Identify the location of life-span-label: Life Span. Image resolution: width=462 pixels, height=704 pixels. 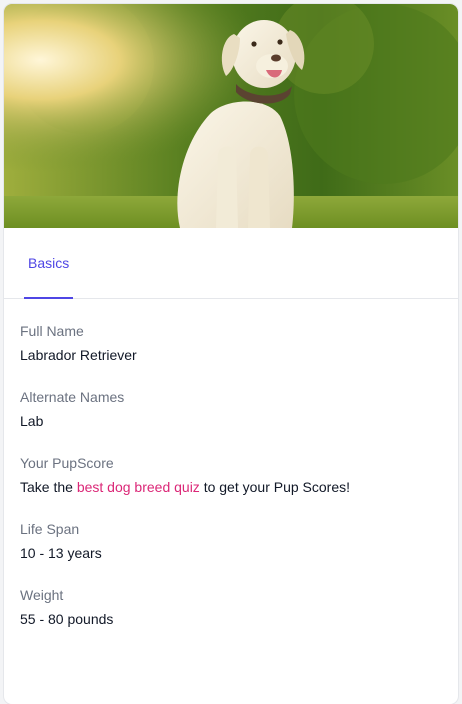
(50, 529).